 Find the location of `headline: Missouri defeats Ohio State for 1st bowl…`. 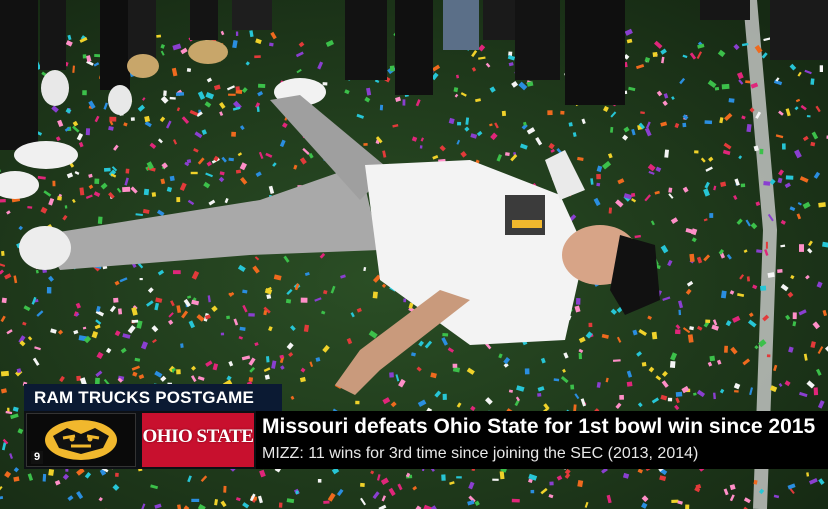

headline: Missouri defeats Ohio State for 1st bowl… is located at coordinates (539, 426).